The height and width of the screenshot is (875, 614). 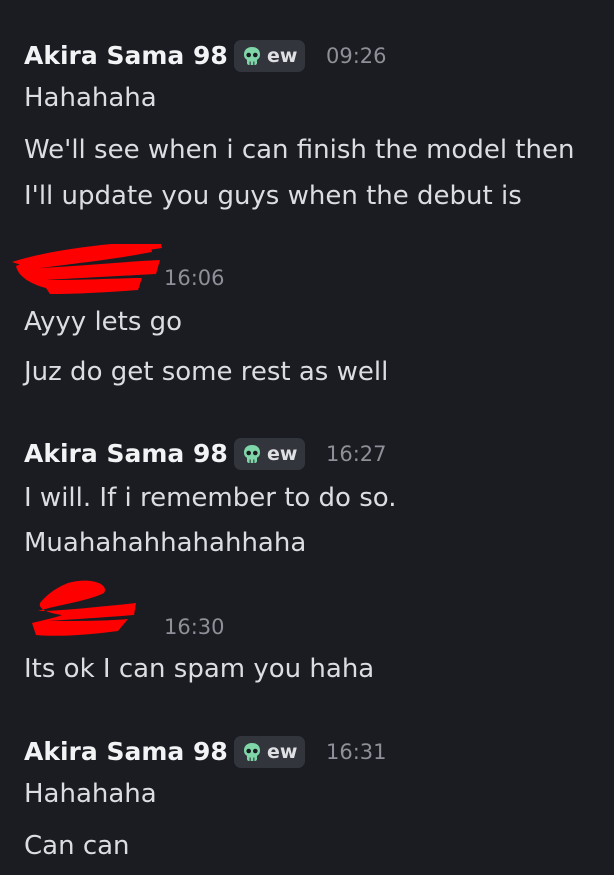 What do you see at coordinates (356, 56) in the screenshot?
I see `timestamp: 09:26` at bounding box center [356, 56].